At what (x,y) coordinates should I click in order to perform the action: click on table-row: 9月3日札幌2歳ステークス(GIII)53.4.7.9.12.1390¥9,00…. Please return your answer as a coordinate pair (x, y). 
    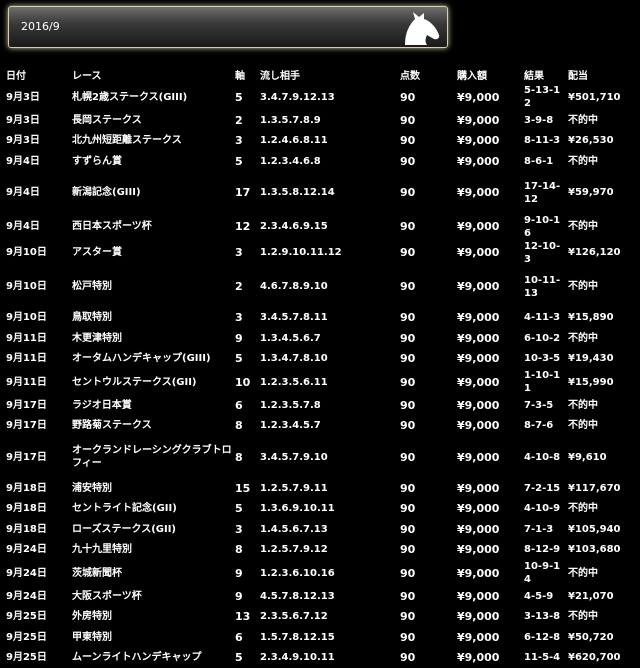
    Looking at the image, I should click on (322, 97).